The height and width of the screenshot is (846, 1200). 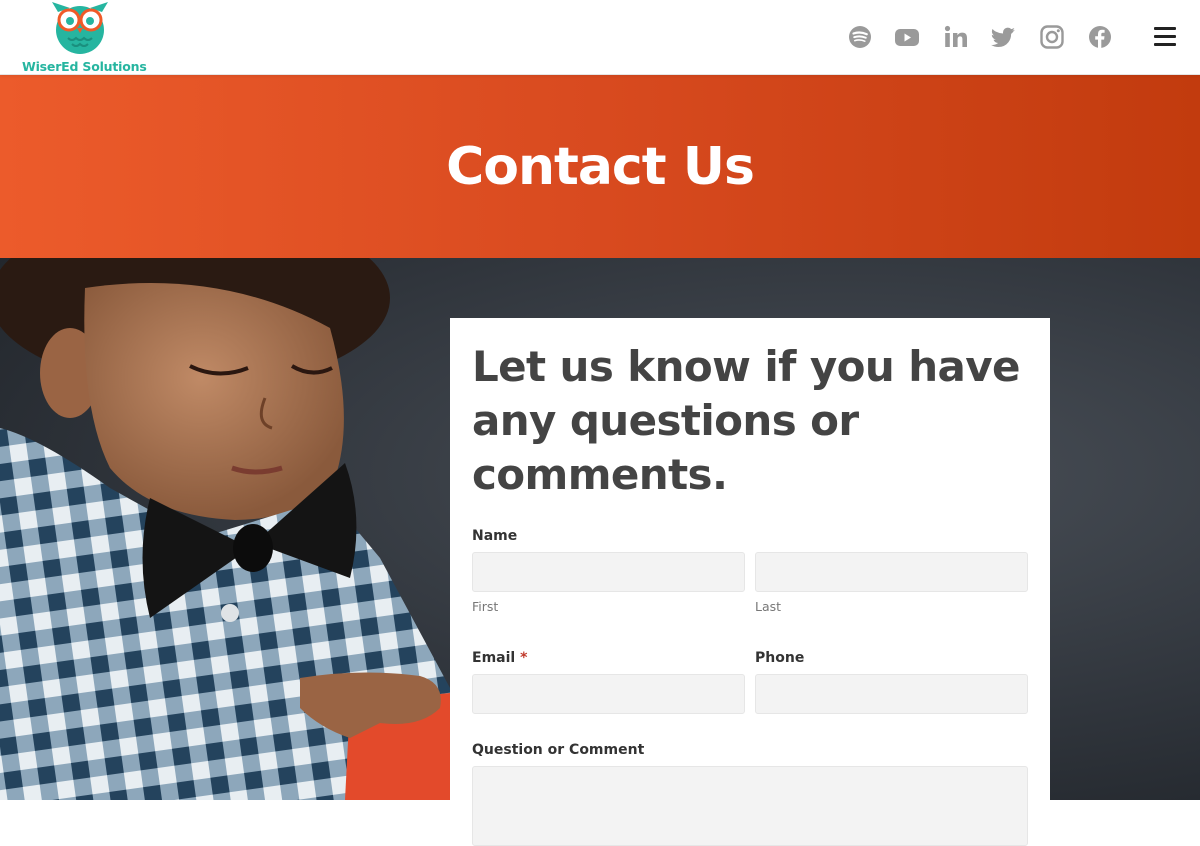 I want to click on twitter-link, so click(x=1004, y=37).